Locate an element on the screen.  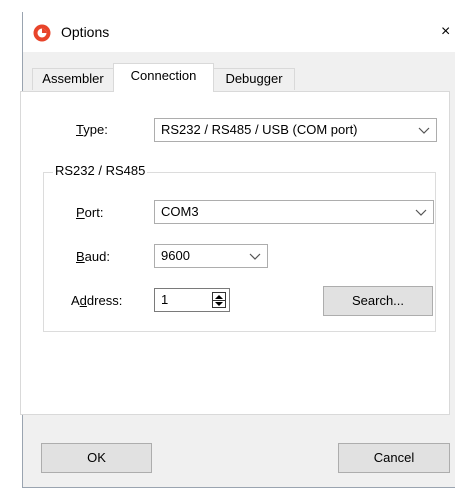
close-icon: × is located at coordinates (448, 32).